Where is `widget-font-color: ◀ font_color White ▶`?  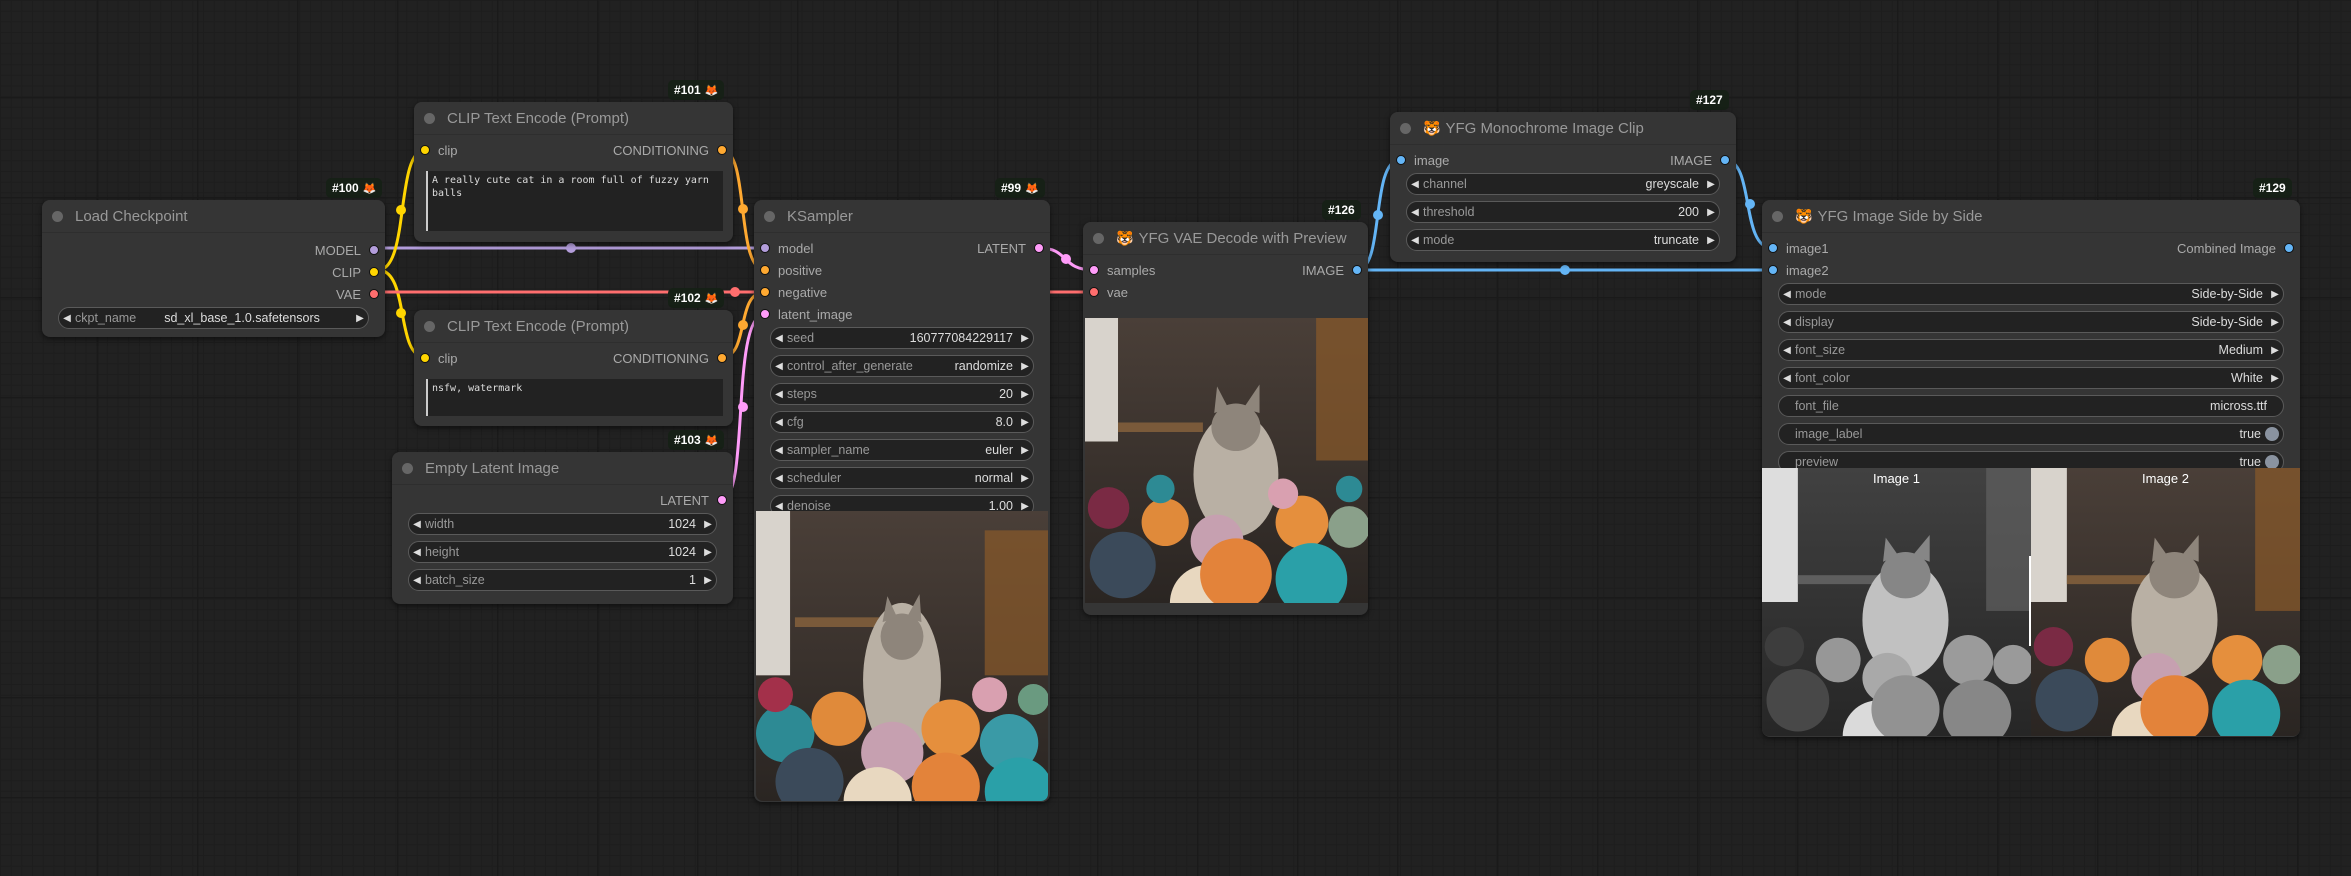 widget-font-color: ◀ font_color White ▶ is located at coordinates (2031, 378).